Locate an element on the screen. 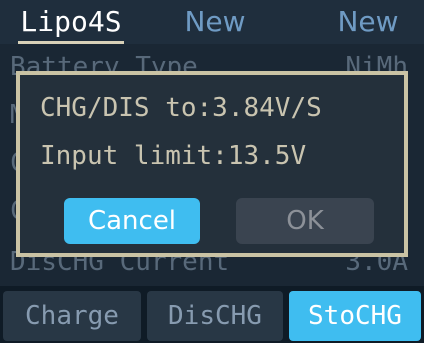 The width and height of the screenshot is (424, 343). cancel-button: Cancel is located at coordinates (132, 221).